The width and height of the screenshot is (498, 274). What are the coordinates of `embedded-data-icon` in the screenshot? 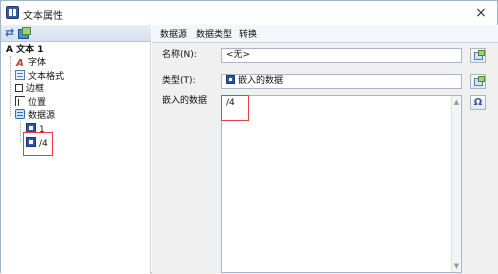 It's located at (230, 79).